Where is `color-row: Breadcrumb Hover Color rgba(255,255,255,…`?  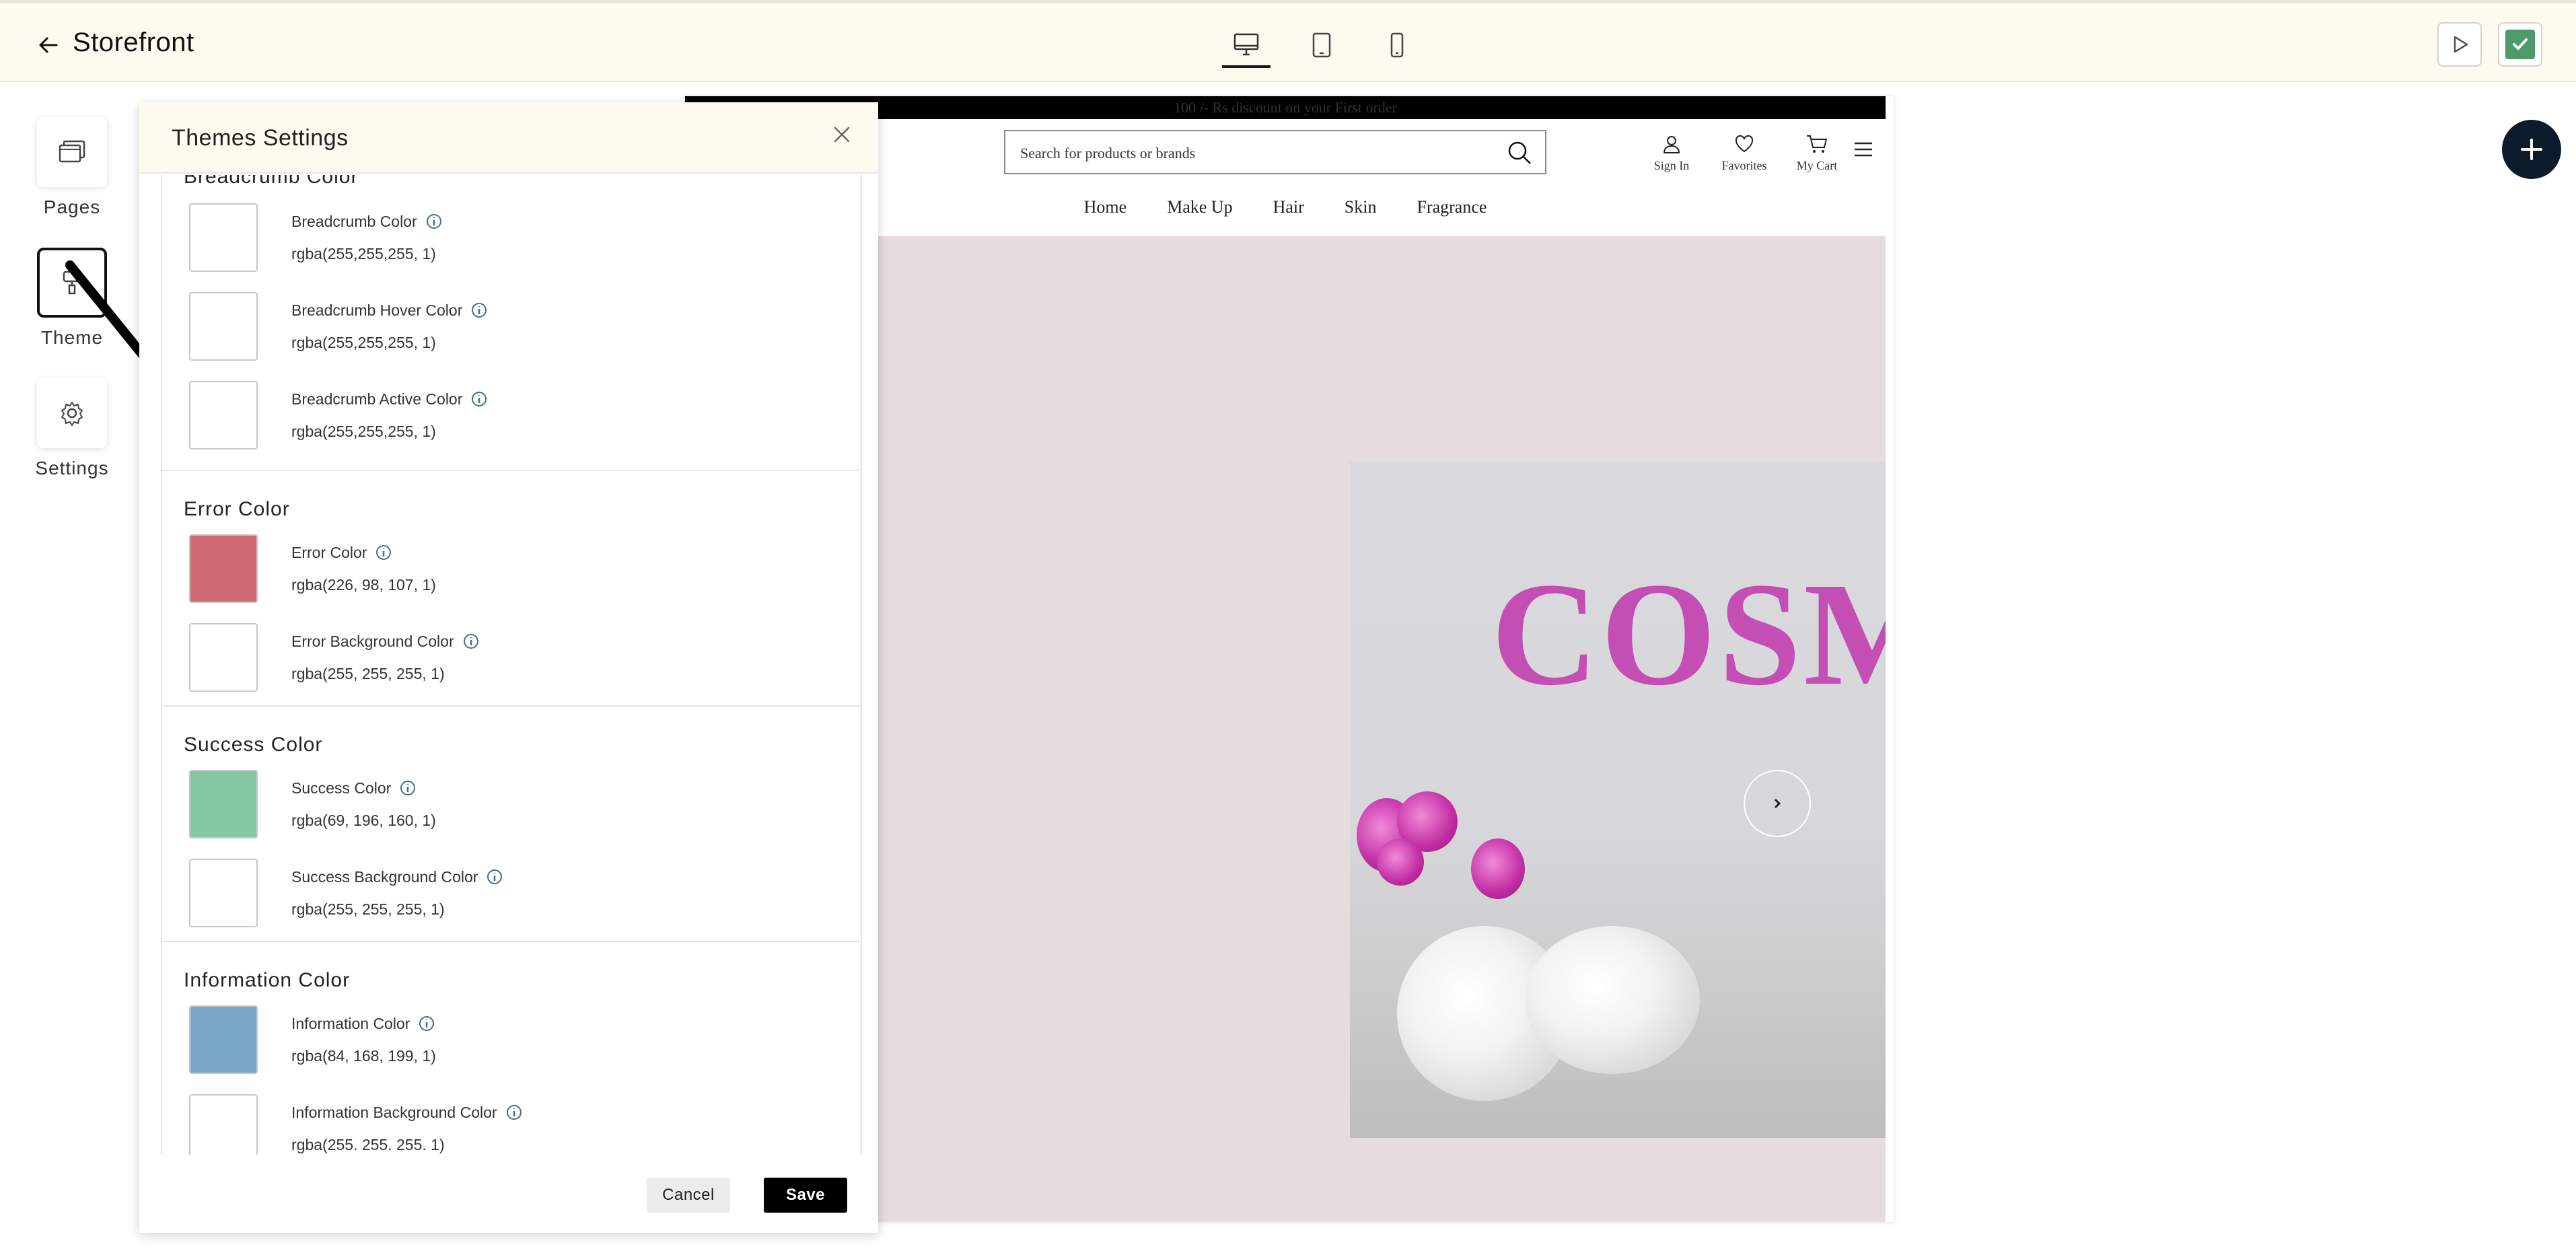 color-row: Breadcrumb Hover Color rgba(255,255,255,… is located at coordinates (522, 336).